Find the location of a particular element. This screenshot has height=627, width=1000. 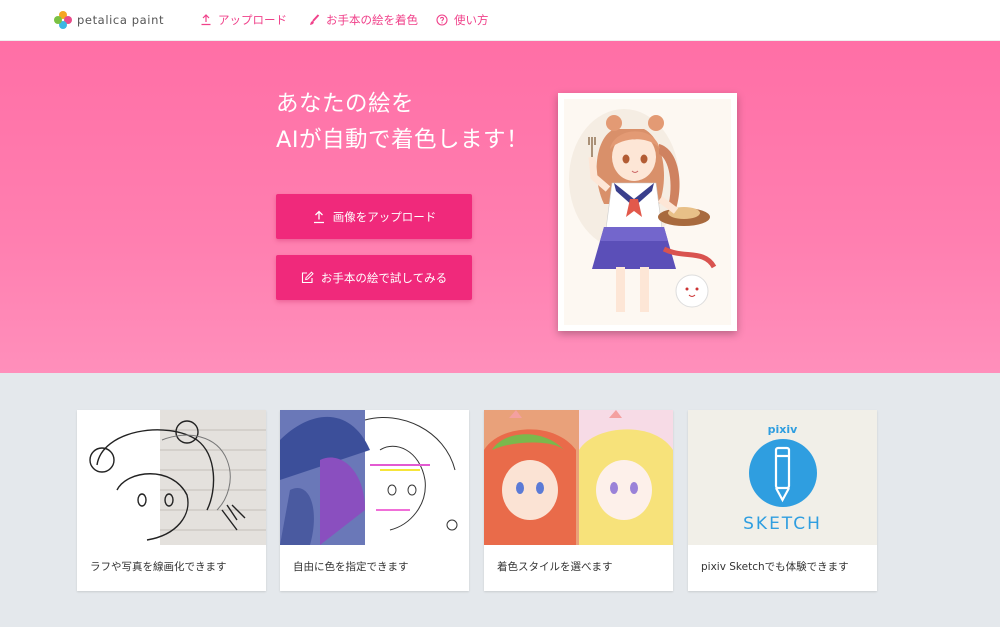

feature-card-style: 着色スタイルを選べます is located at coordinates (578, 500).